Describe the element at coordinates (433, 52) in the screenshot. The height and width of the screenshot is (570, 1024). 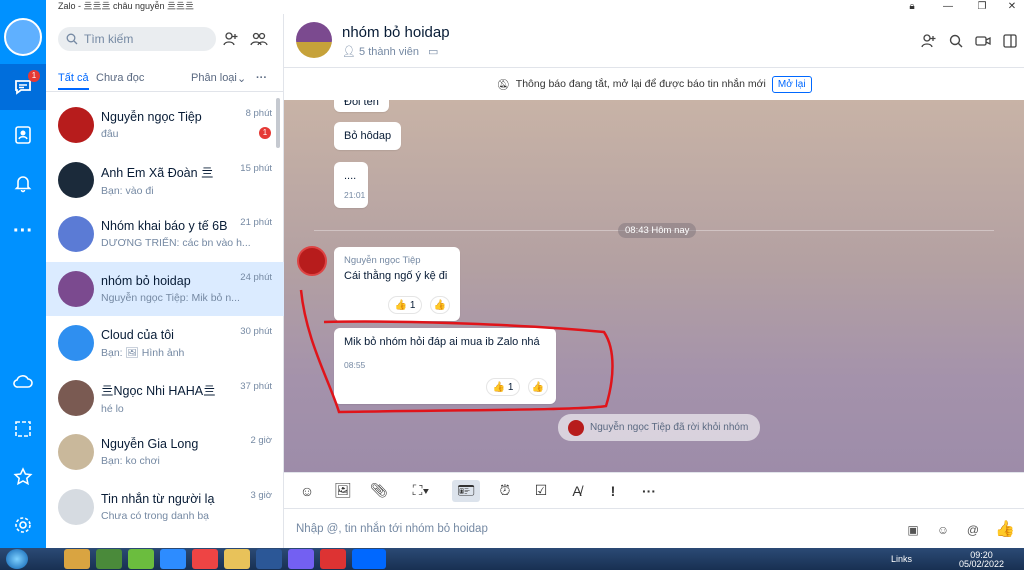
I see `tag-icon: ▭` at that location.